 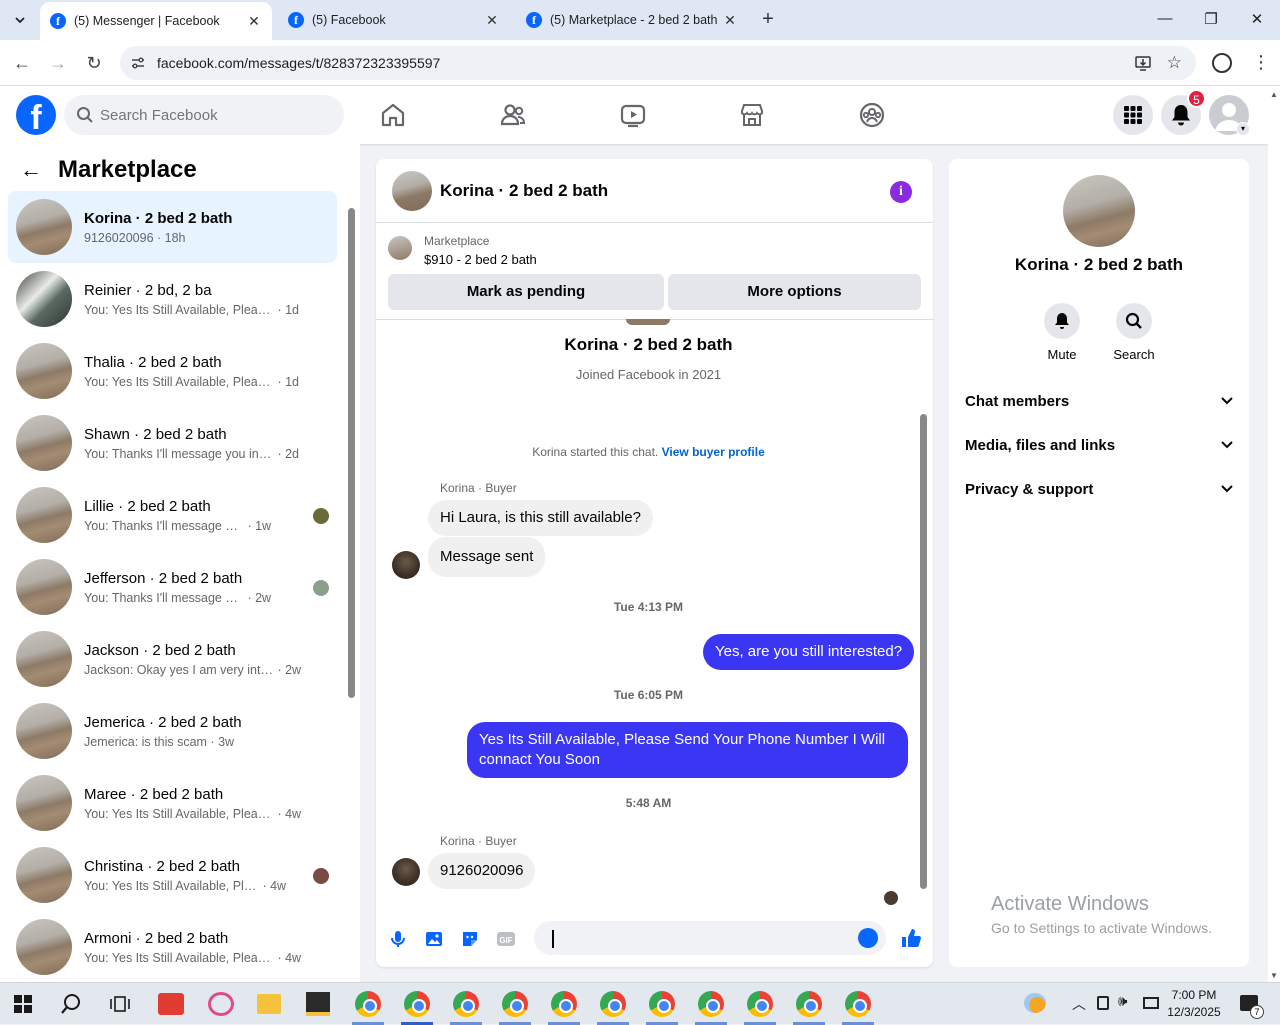 I want to click on file-explorer-icon, so click(x=269, y=1004).